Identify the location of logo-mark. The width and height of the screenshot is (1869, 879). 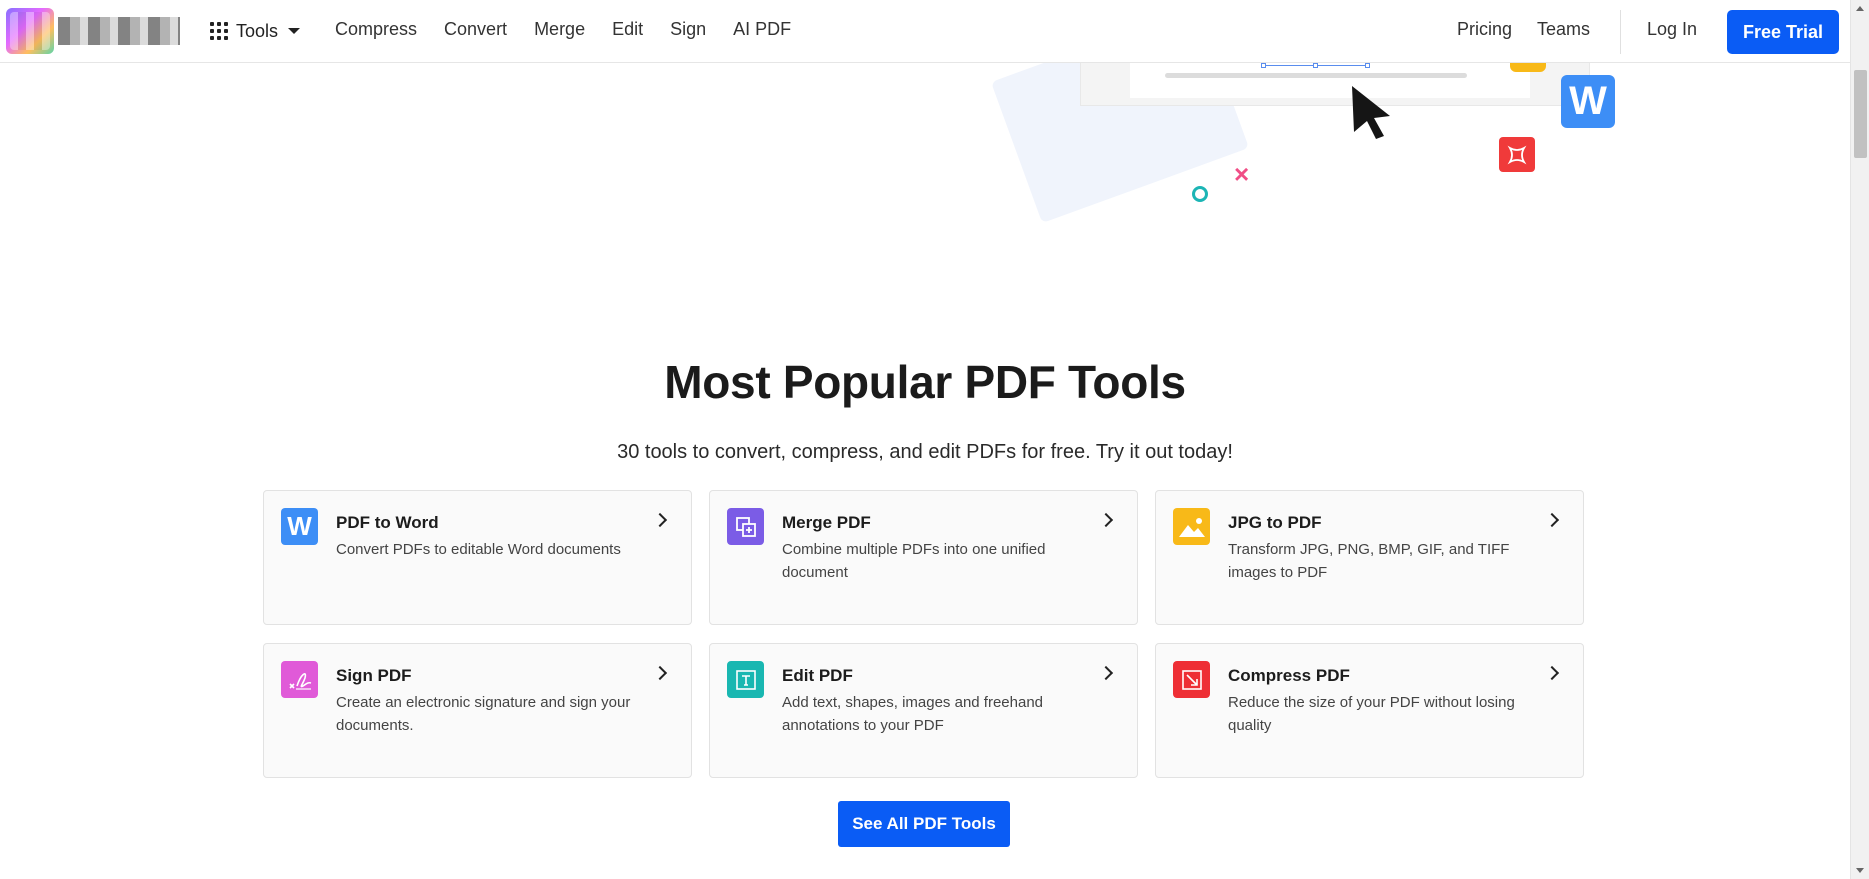
(30, 31).